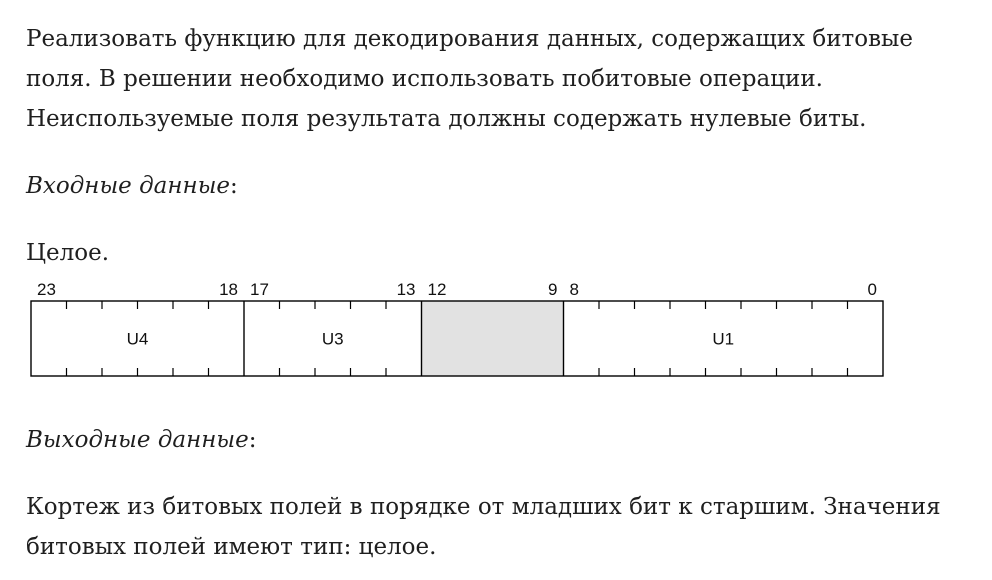 This screenshot has height=580, width=992. Describe the element at coordinates (406, 289) in the screenshot. I see `bit-index-label: 13` at that location.